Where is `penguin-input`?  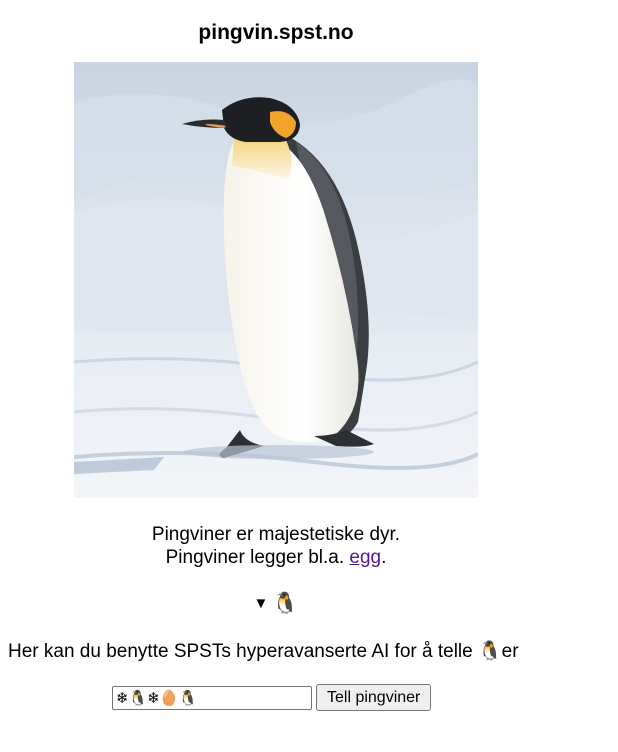
penguin-input is located at coordinates (212, 697).